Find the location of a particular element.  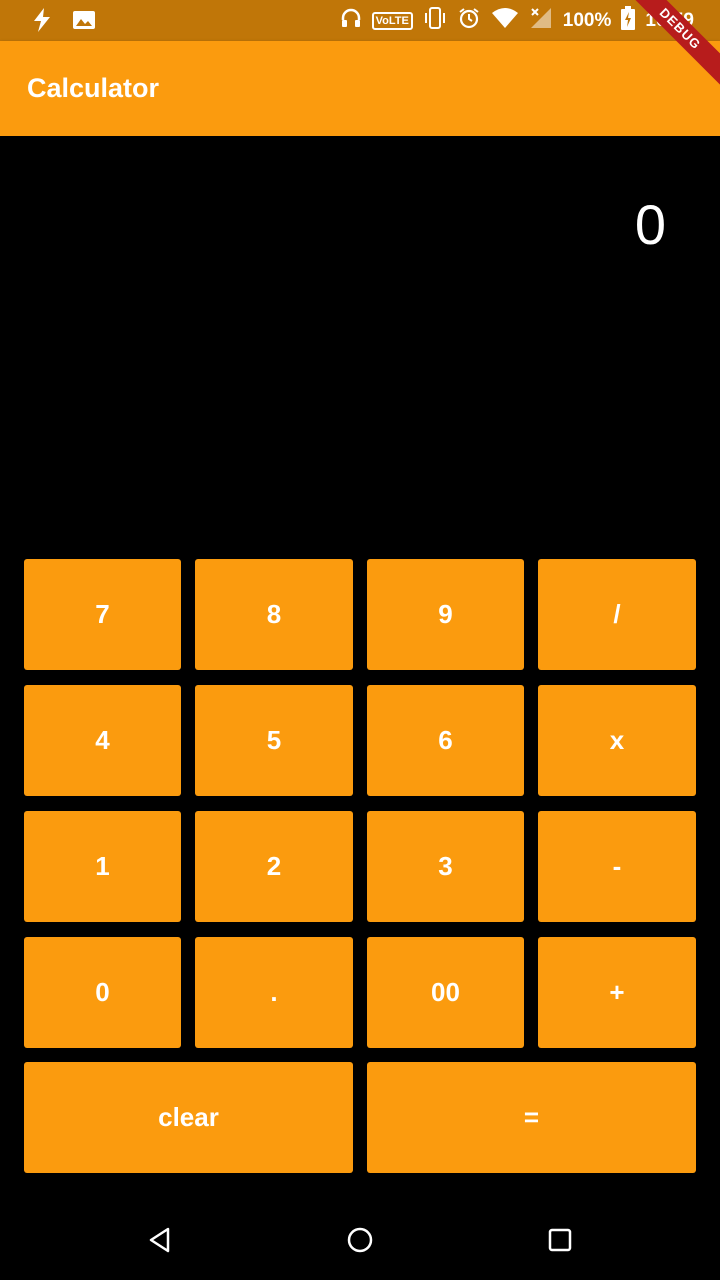

signal-icon is located at coordinates (541, 21).